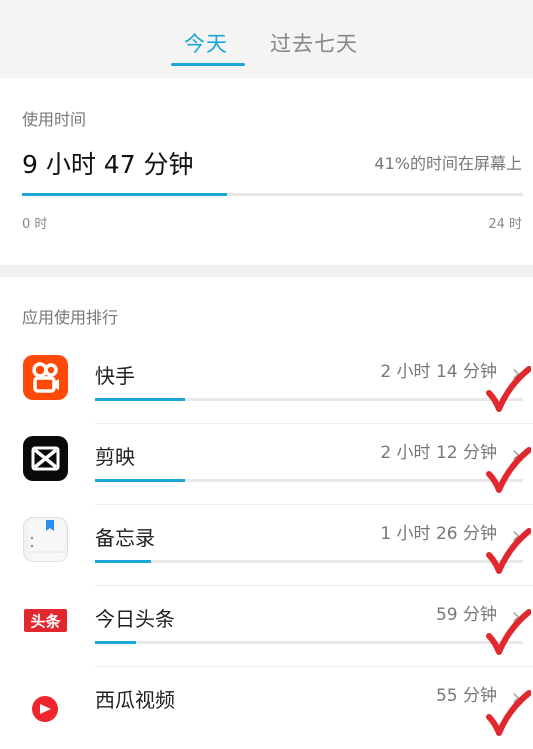 The image size is (533, 749). I want to click on total-usage-time: 9 小时 47 分钟, so click(108, 164).